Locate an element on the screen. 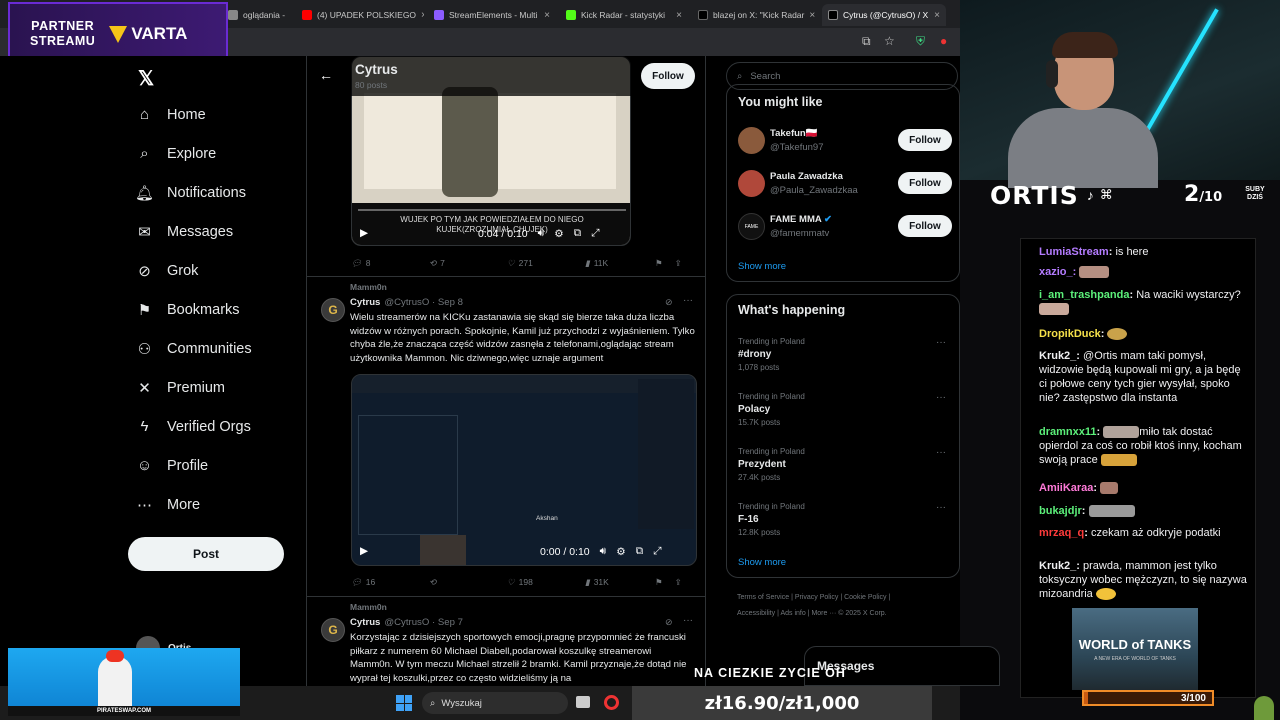 The width and height of the screenshot is (1280, 720). opera-icon is located at coordinates (611, 702).